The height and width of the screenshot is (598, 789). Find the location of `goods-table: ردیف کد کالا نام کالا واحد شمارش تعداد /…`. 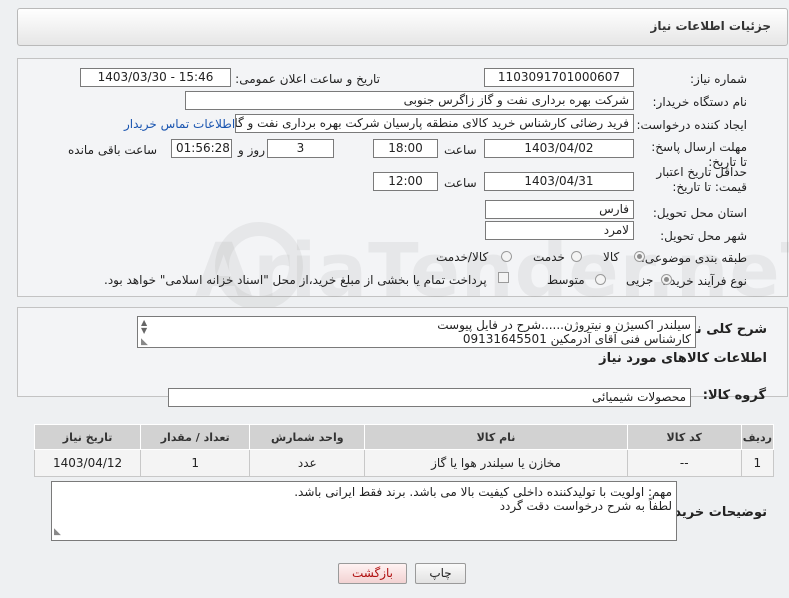

goods-table: ردیف کد کالا نام کالا واحد شمارش تعداد /… is located at coordinates (404, 450).